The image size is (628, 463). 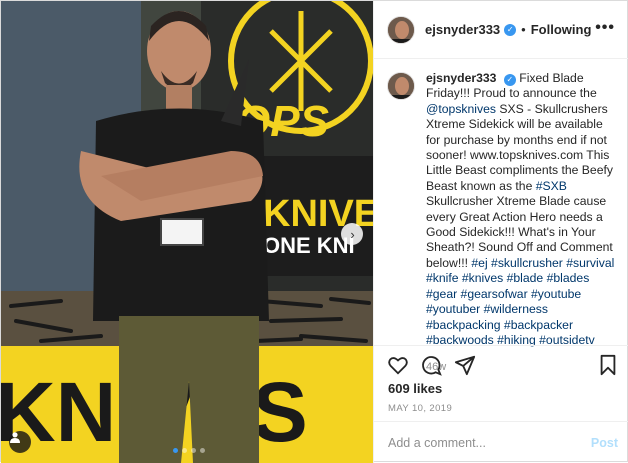 I want to click on tagged-users-button, so click(x=20, y=442).